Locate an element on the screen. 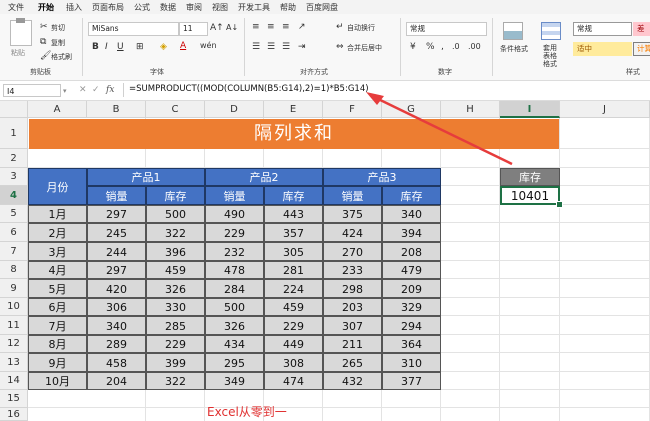 This screenshot has width=650, height=421. annotation-arrow is located at coordinates (439, 129).